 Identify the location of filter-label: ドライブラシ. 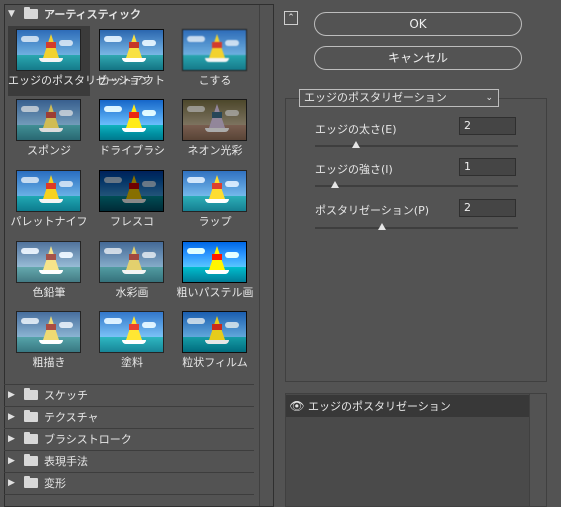
(132, 150).